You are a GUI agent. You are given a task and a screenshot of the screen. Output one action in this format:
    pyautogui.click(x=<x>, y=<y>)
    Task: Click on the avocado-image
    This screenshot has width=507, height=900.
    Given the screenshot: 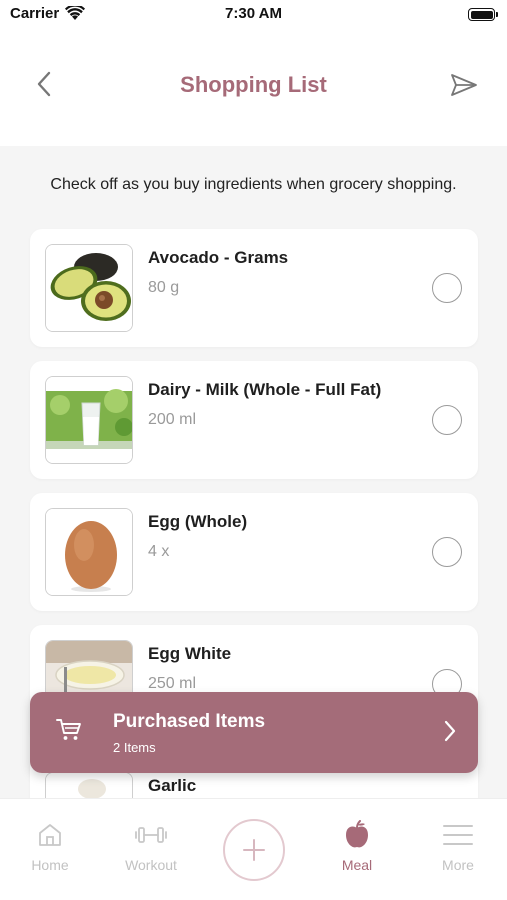 What is the action you would take?
    pyautogui.click(x=89, y=288)
    